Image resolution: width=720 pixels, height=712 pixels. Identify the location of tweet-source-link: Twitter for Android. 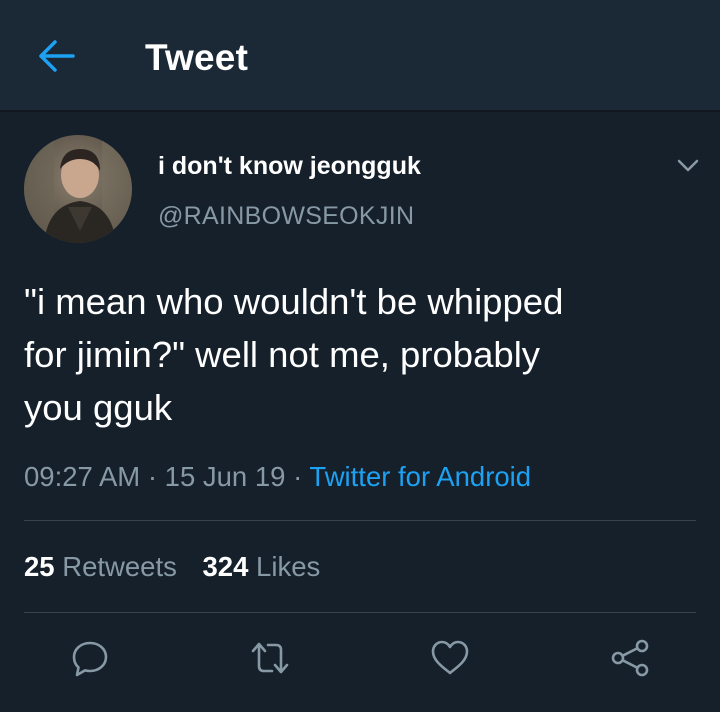
(420, 476).